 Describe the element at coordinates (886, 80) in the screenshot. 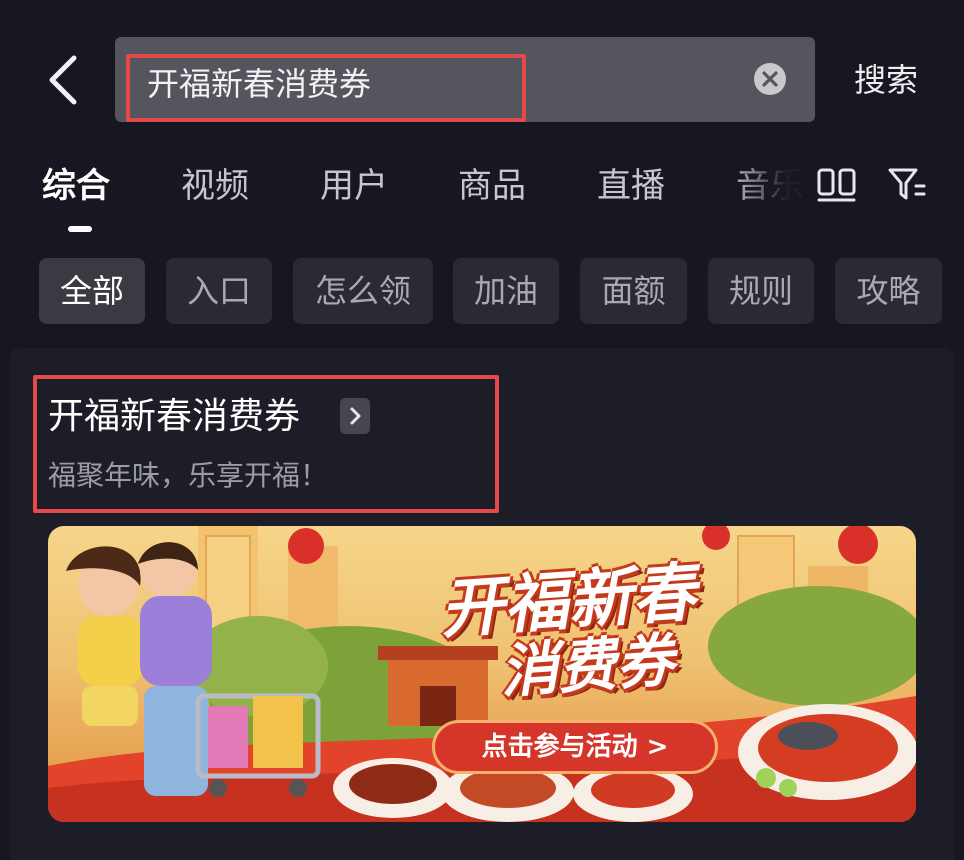

I see `search-button: 搜索` at that location.